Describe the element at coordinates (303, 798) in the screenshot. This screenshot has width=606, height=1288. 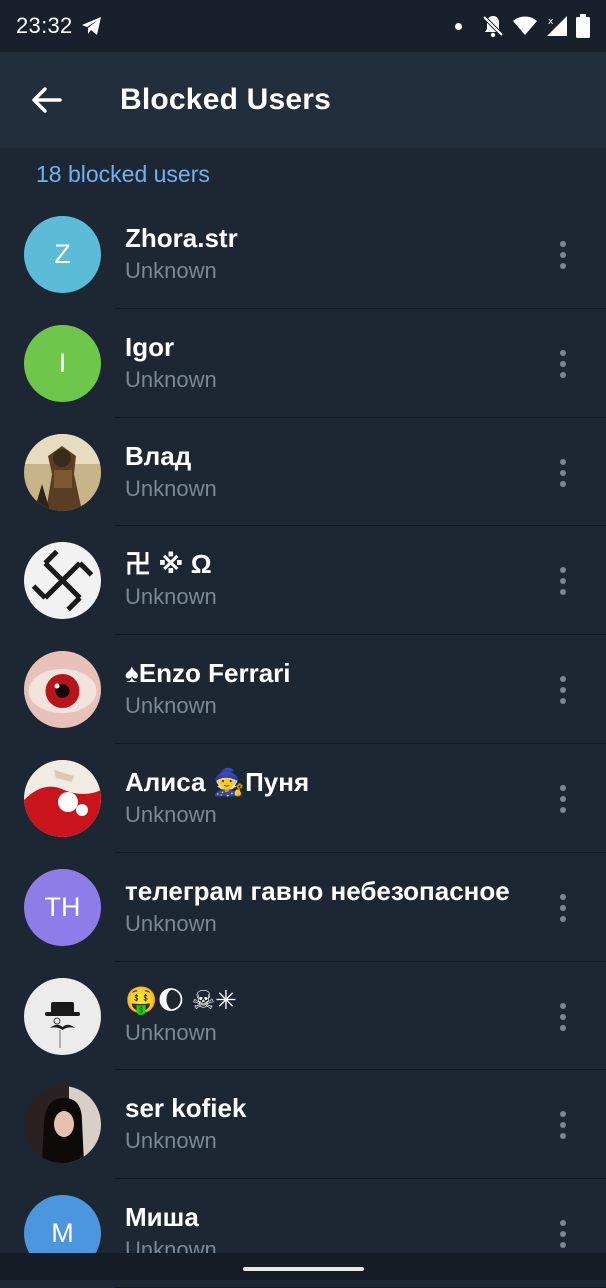
I see `user-row-alisa: Алиса 🧙Пуня Unknown` at that location.